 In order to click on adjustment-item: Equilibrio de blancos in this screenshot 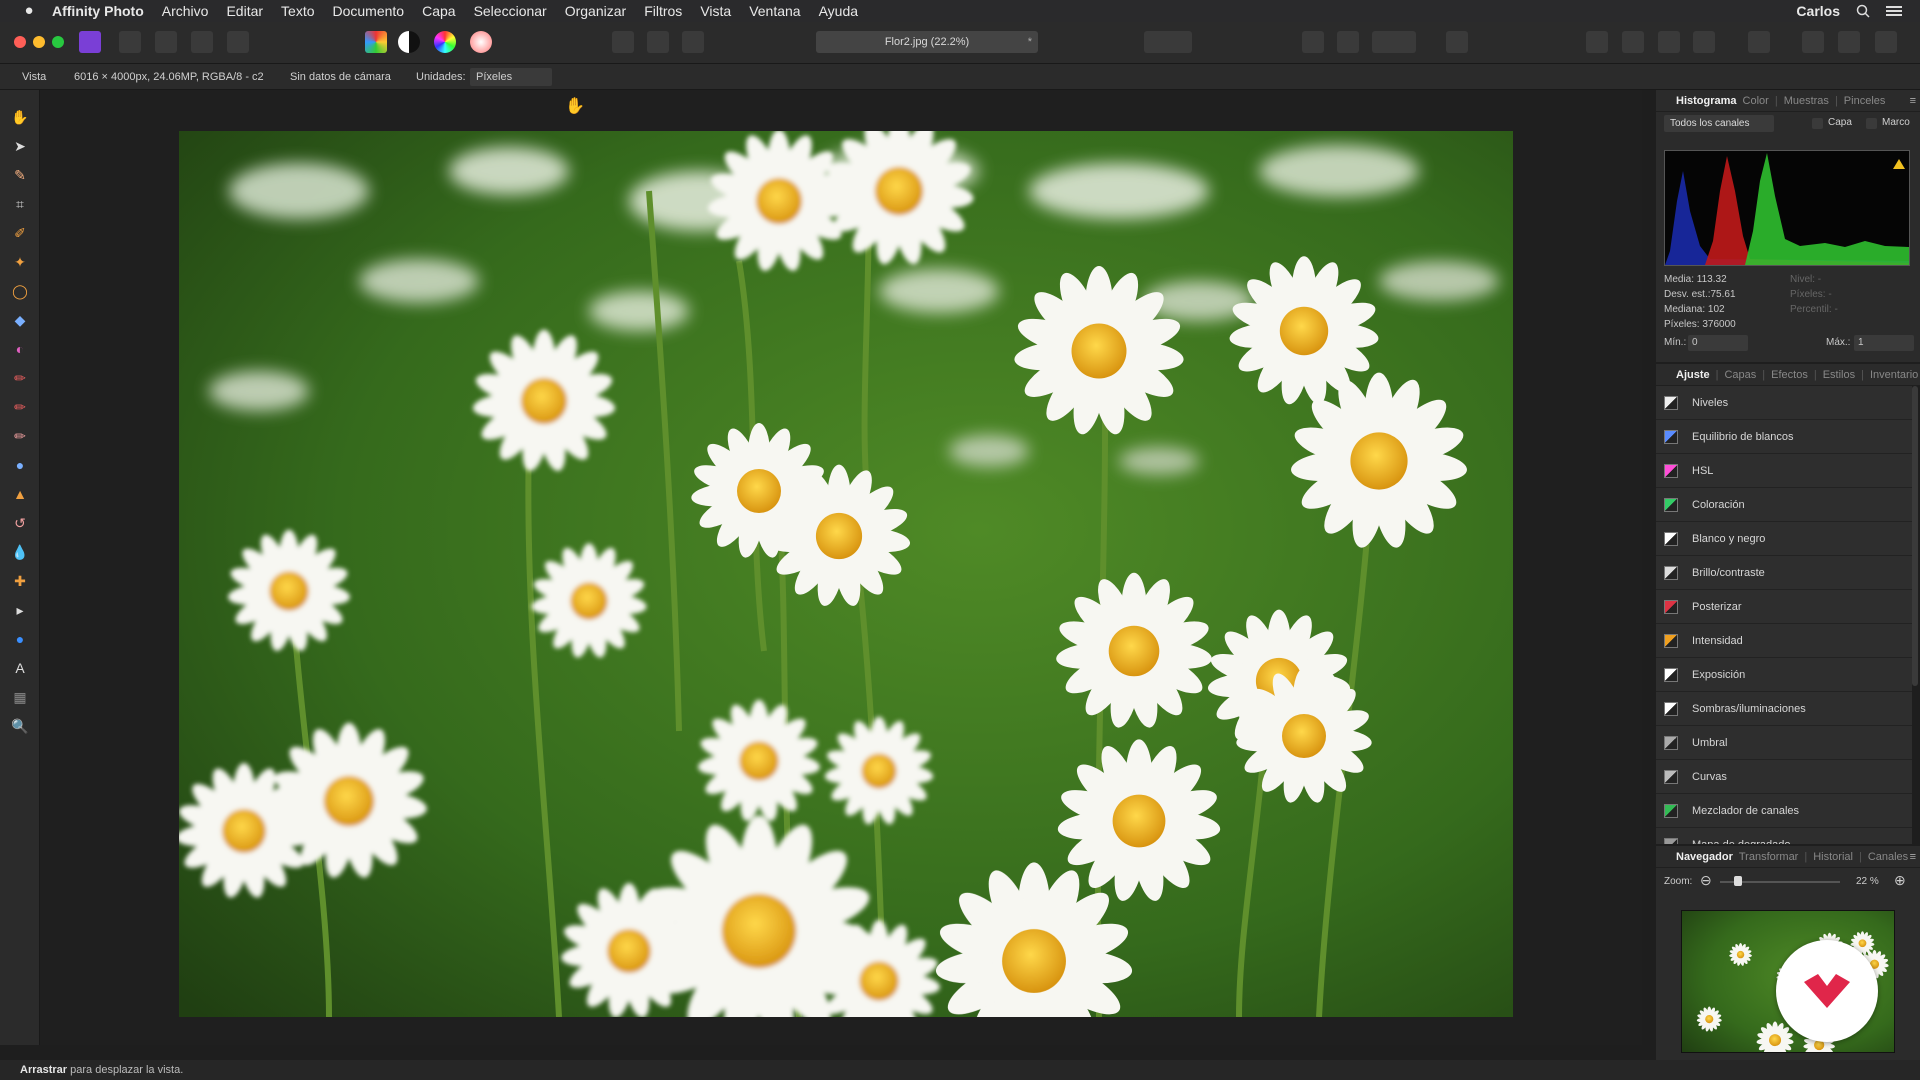, I will do `click(1784, 437)`.